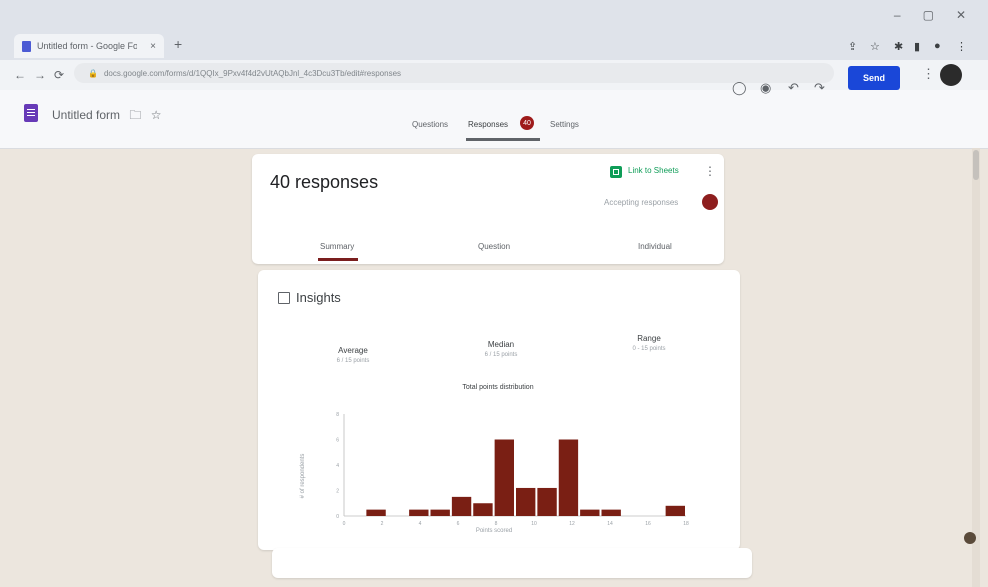 The width and height of the screenshot is (988, 587). I want to click on tab-responses: Responses, so click(488, 124).